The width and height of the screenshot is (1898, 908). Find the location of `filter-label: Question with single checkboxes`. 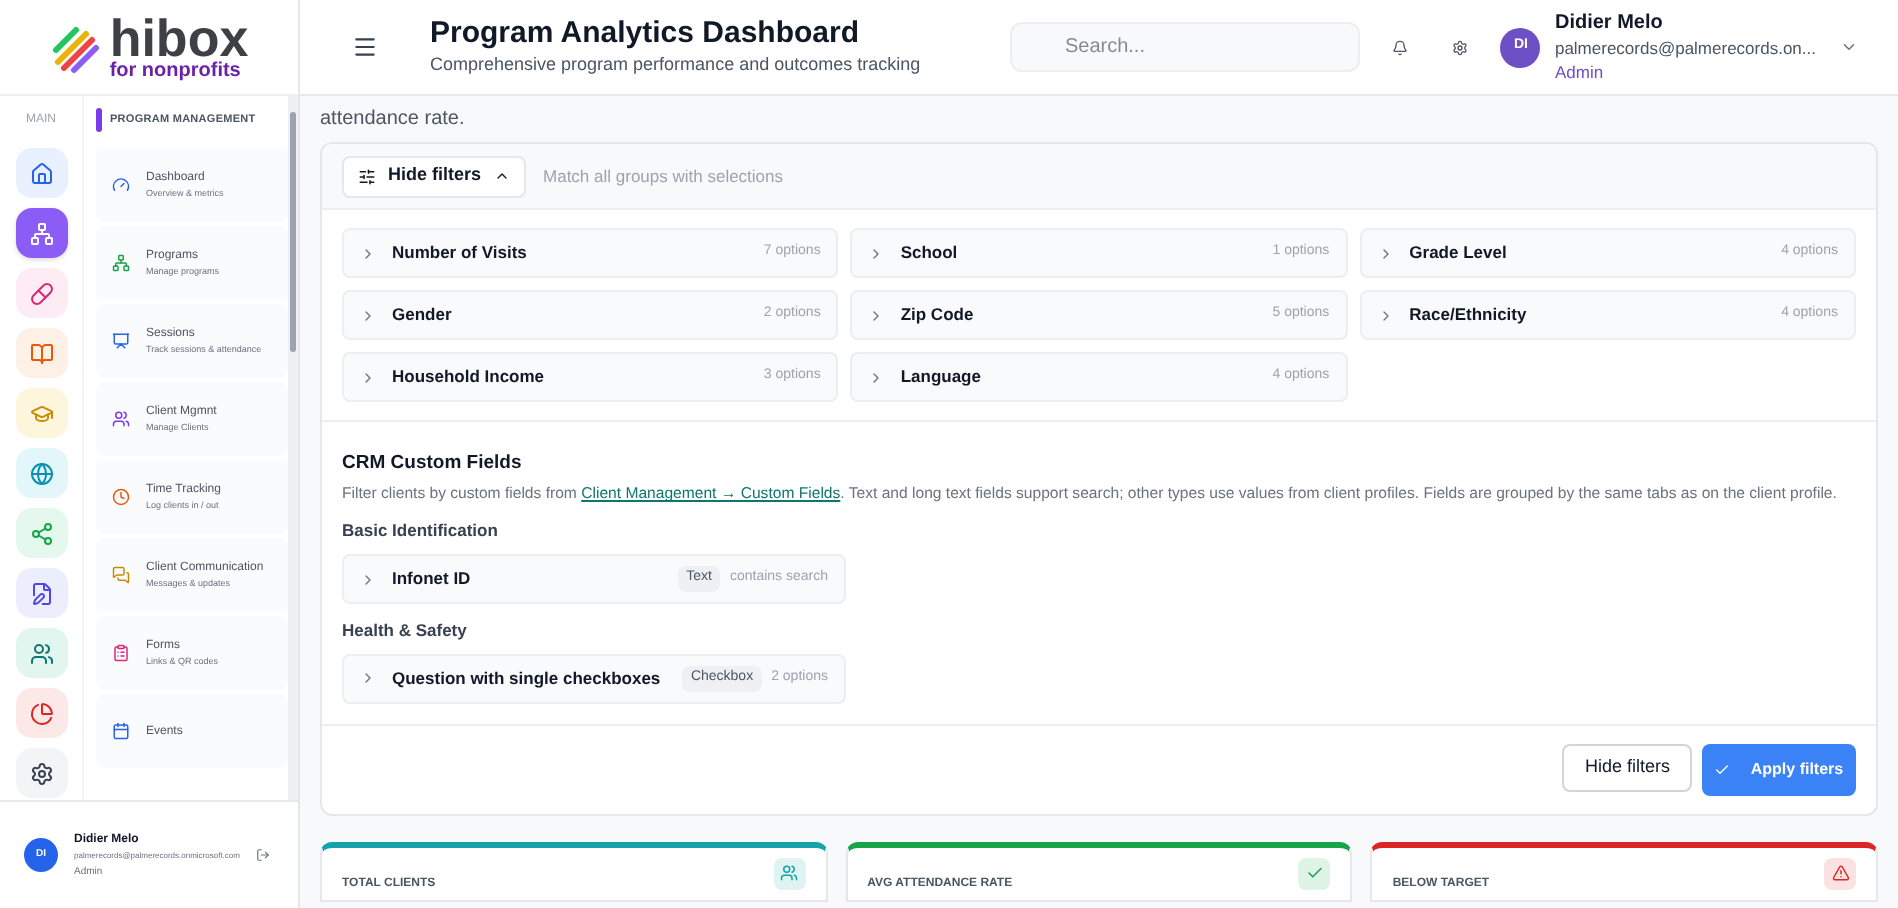

filter-label: Question with single checkboxes is located at coordinates (526, 678).